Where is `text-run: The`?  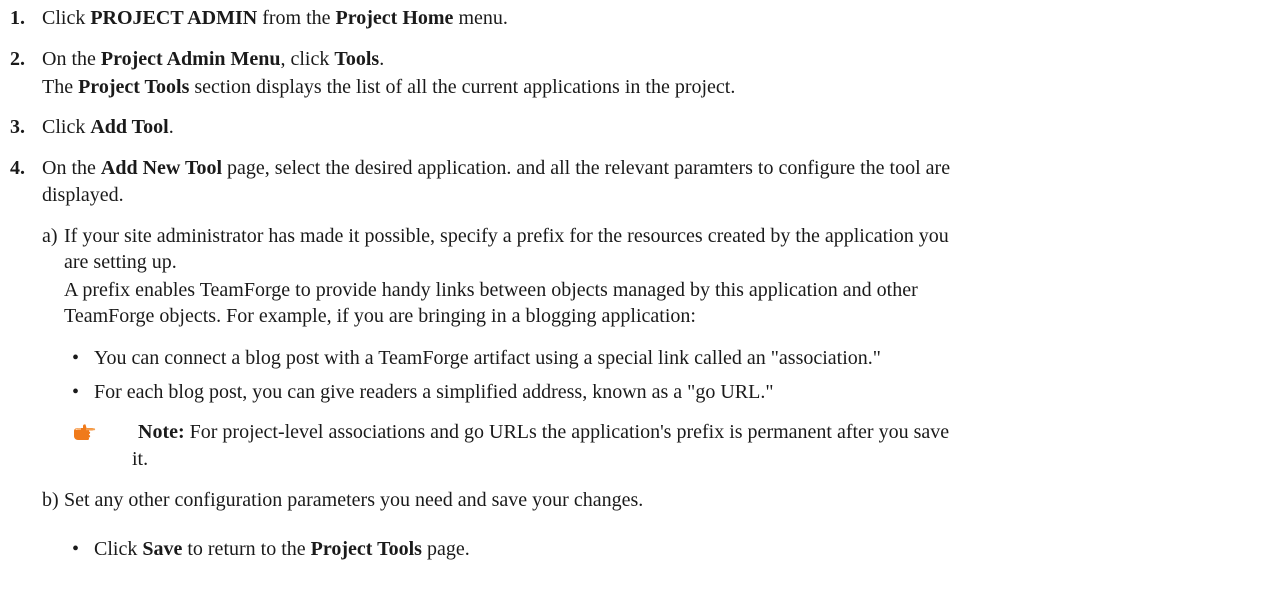 text-run: The is located at coordinates (60, 87).